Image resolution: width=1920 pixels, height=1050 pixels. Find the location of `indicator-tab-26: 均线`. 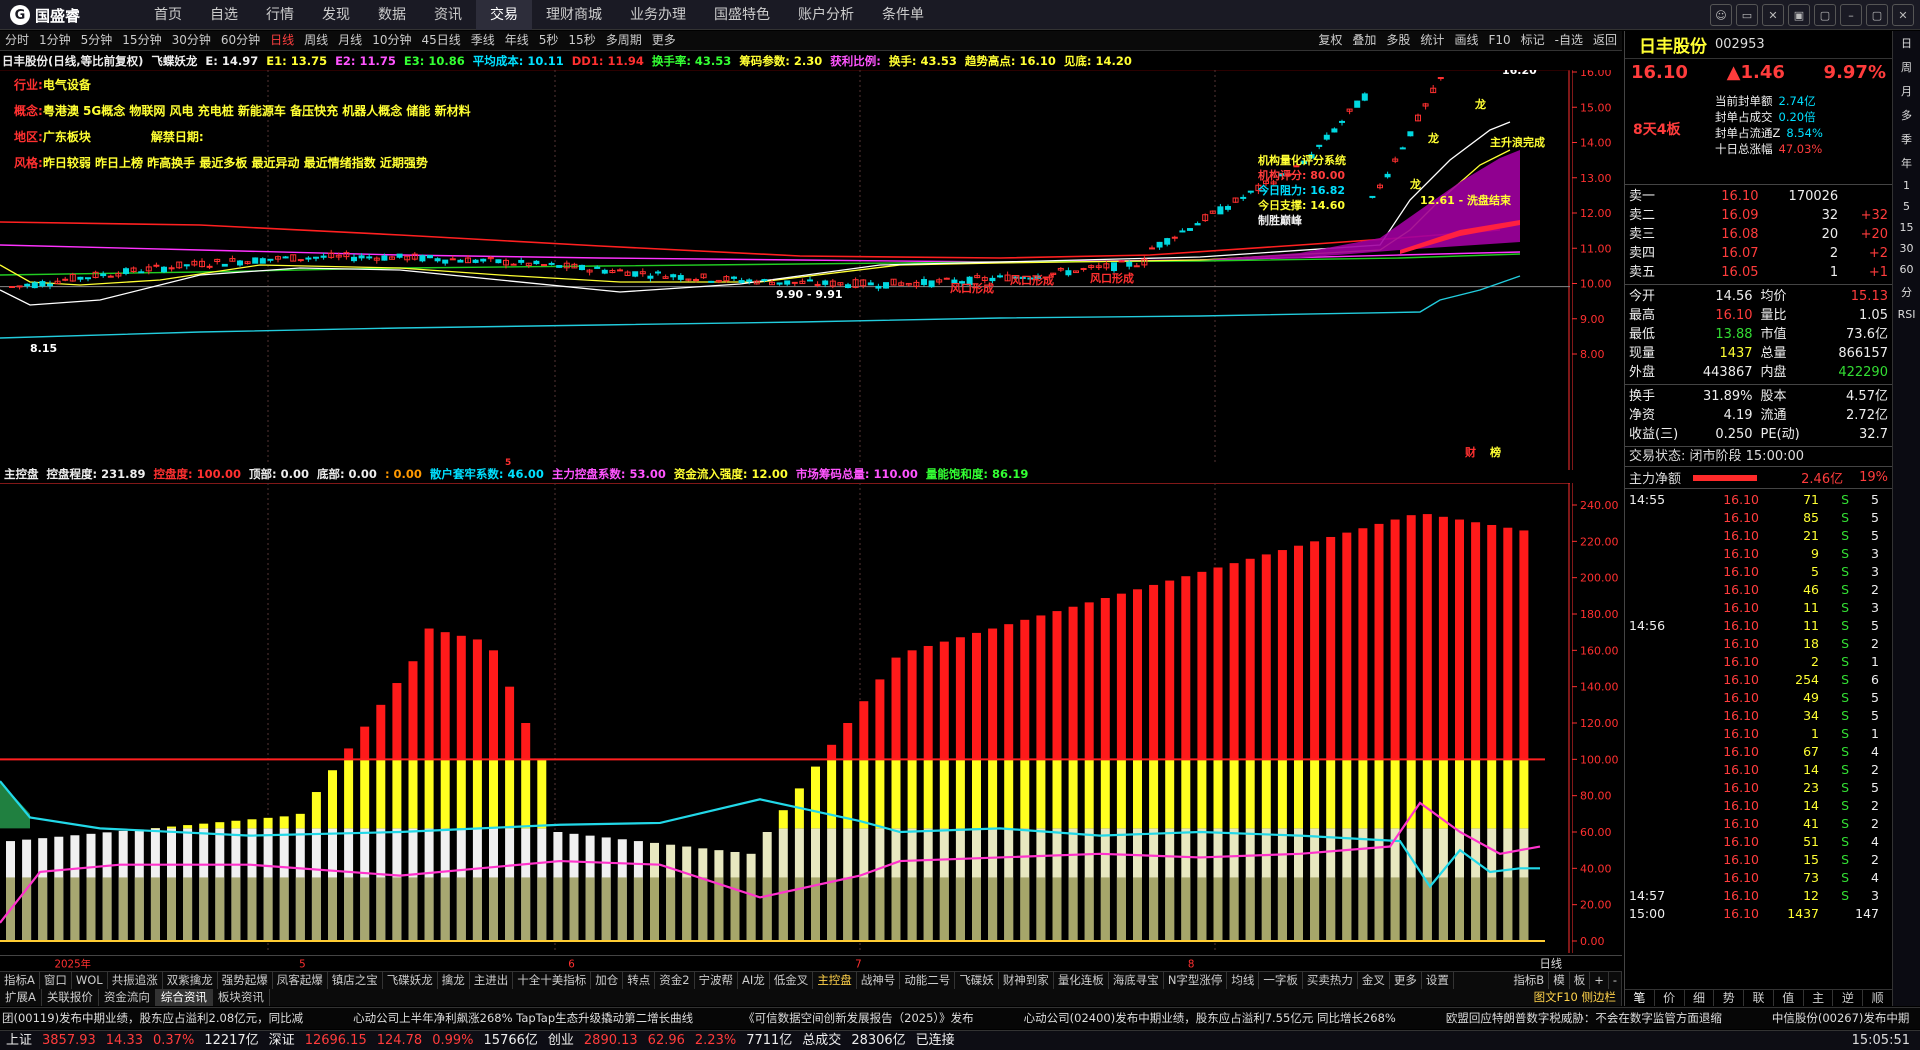

indicator-tab-26: 均线 is located at coordinates (1243, 980).